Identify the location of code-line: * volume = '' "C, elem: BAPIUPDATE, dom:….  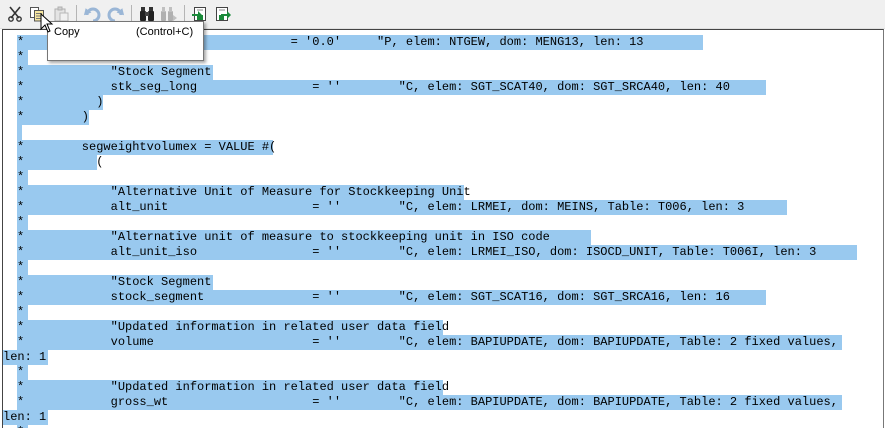
(429, 342).